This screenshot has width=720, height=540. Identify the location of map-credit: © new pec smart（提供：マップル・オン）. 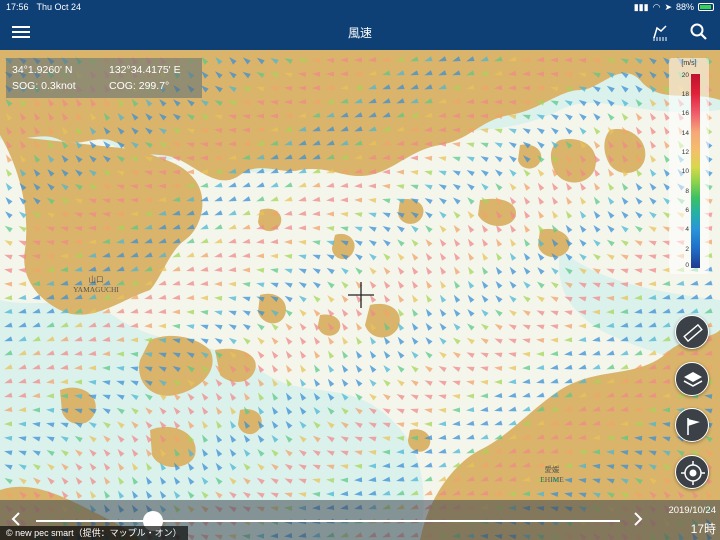
(94, 533).